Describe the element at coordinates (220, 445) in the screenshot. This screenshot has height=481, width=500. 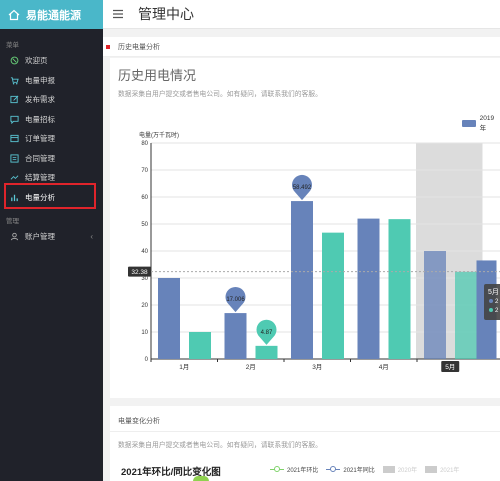
I see `panel2-description: 数据采集自用户提交或者售电公司。如有疑问，请联系我们的客服。` at that location.